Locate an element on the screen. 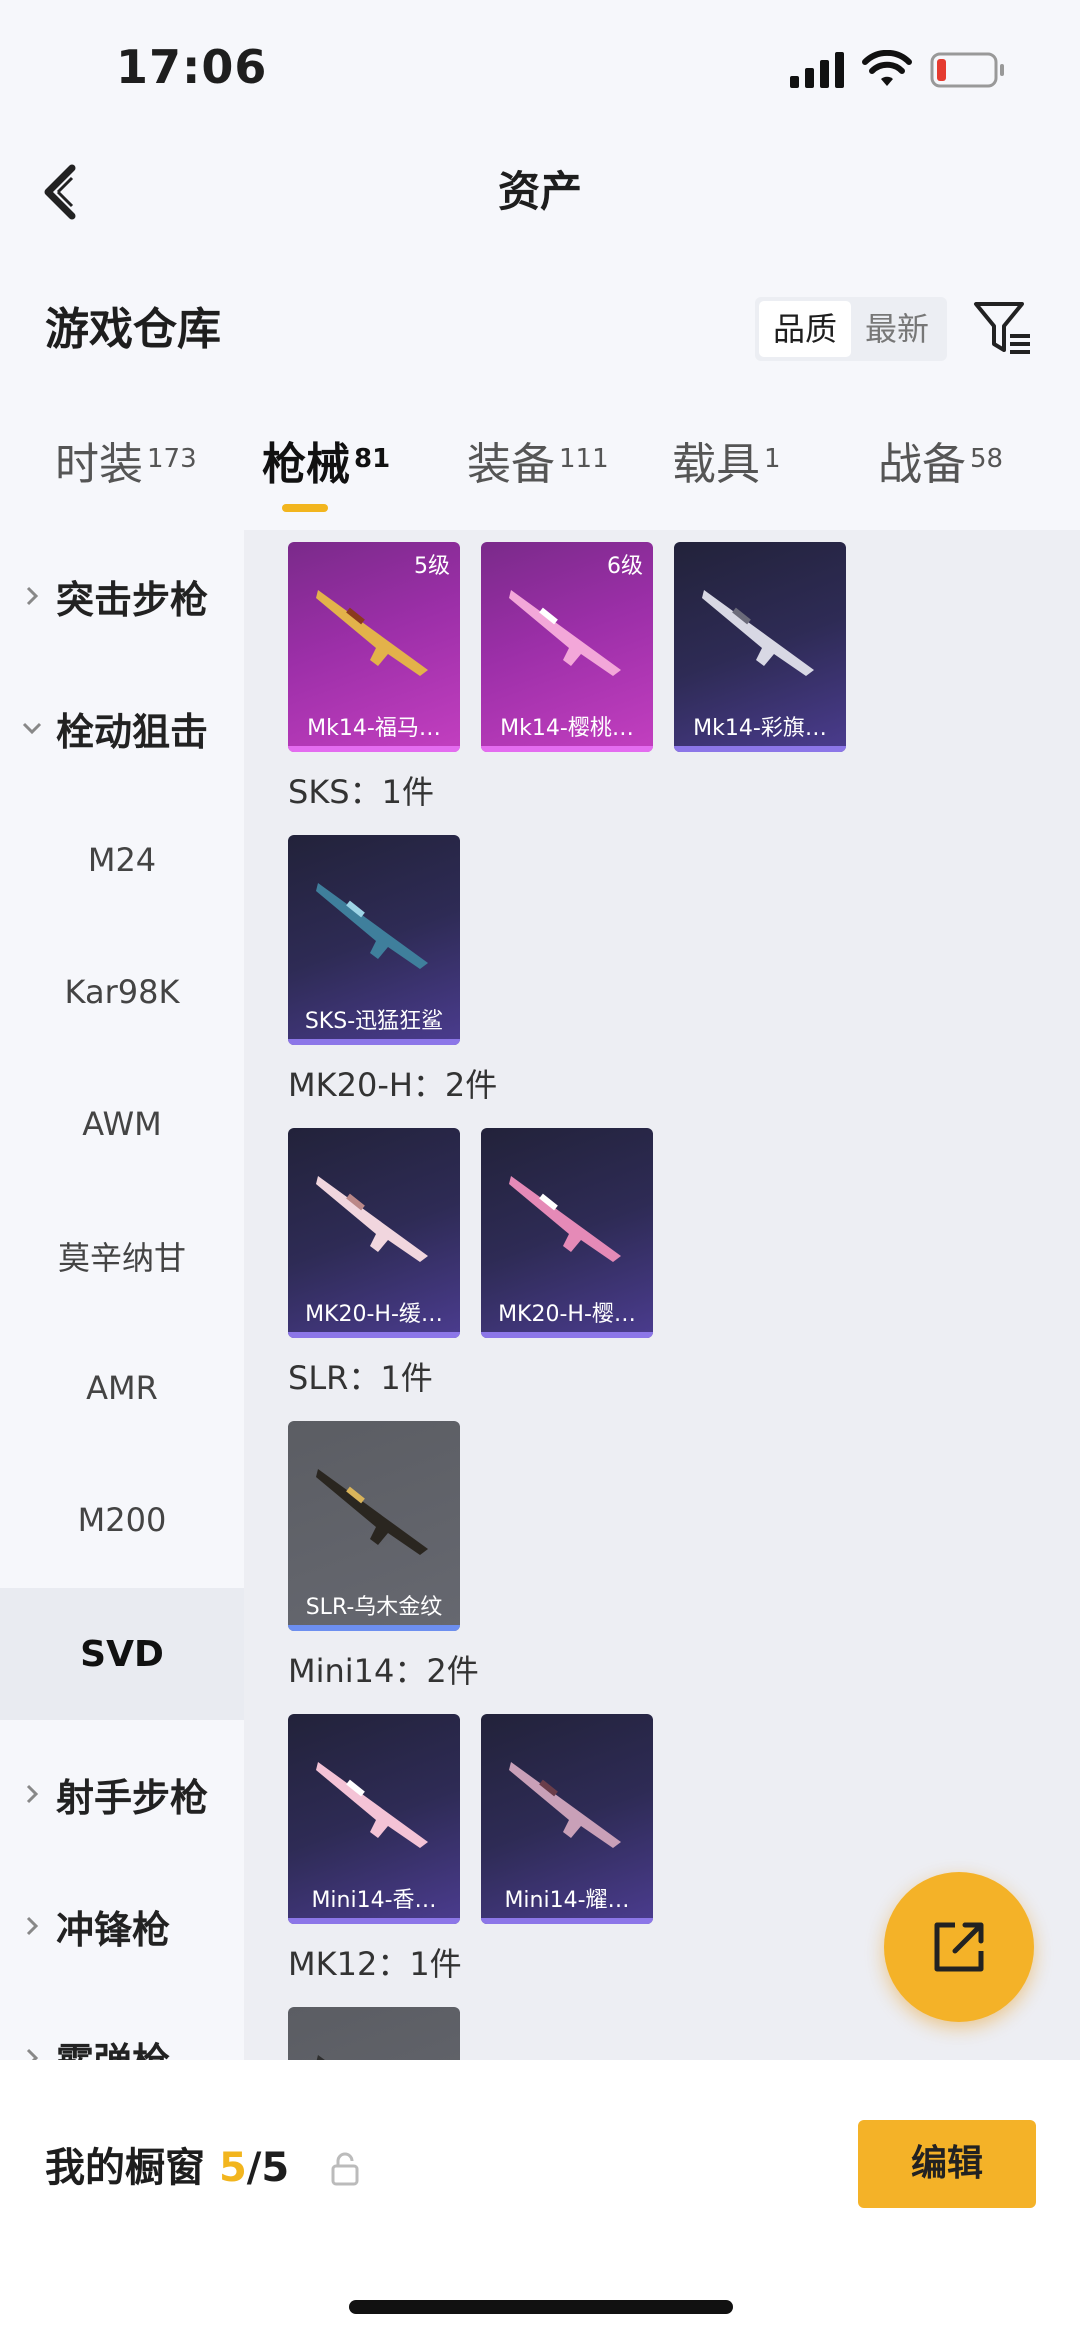 The width and height of the screenshot is (1080, 2337). battery-icon is located at coordinates (967, 70).